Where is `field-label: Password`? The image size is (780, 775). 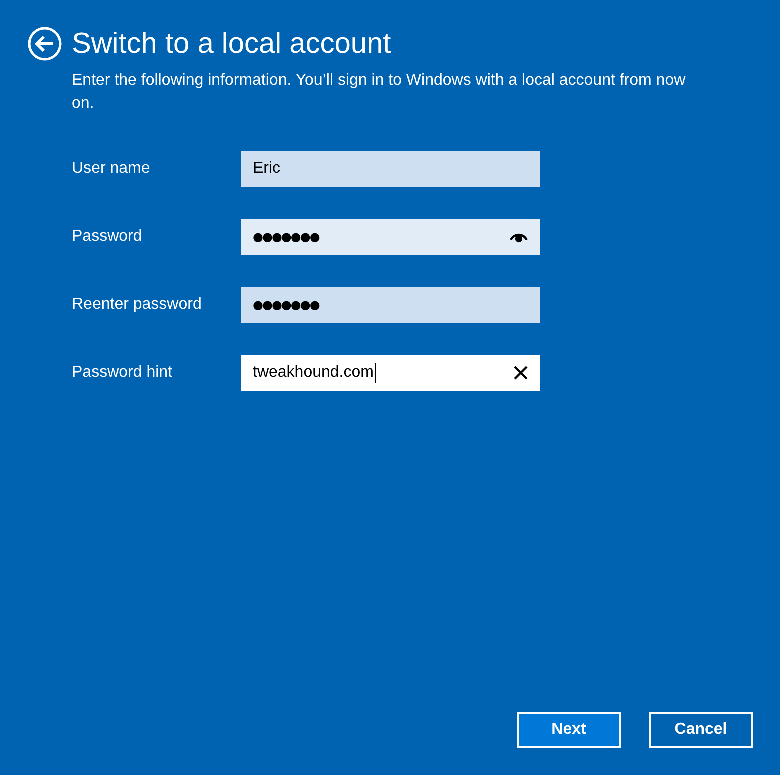 field-label: Password is located at coordinates (108, 237).